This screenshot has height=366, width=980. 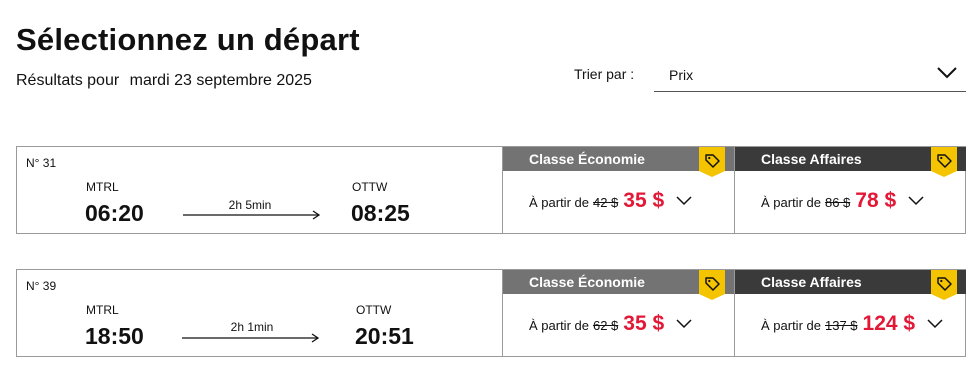 I want to click on new-price: 78 $, so click(x=876, y=200).